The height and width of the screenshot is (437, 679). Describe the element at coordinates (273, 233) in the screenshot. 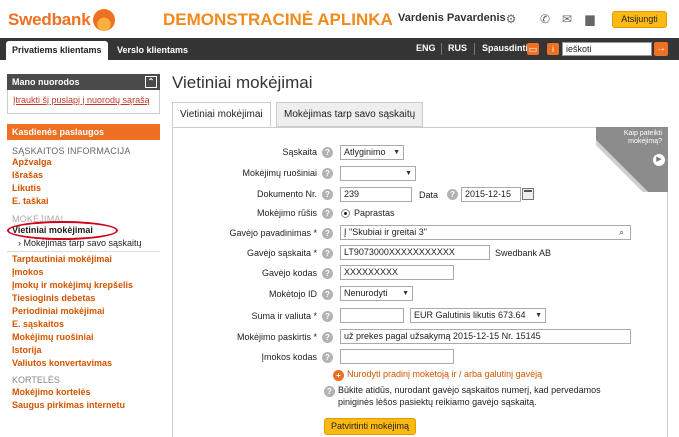

I see `payee-name-label: Gavėjo pavadinimas *` at that location.